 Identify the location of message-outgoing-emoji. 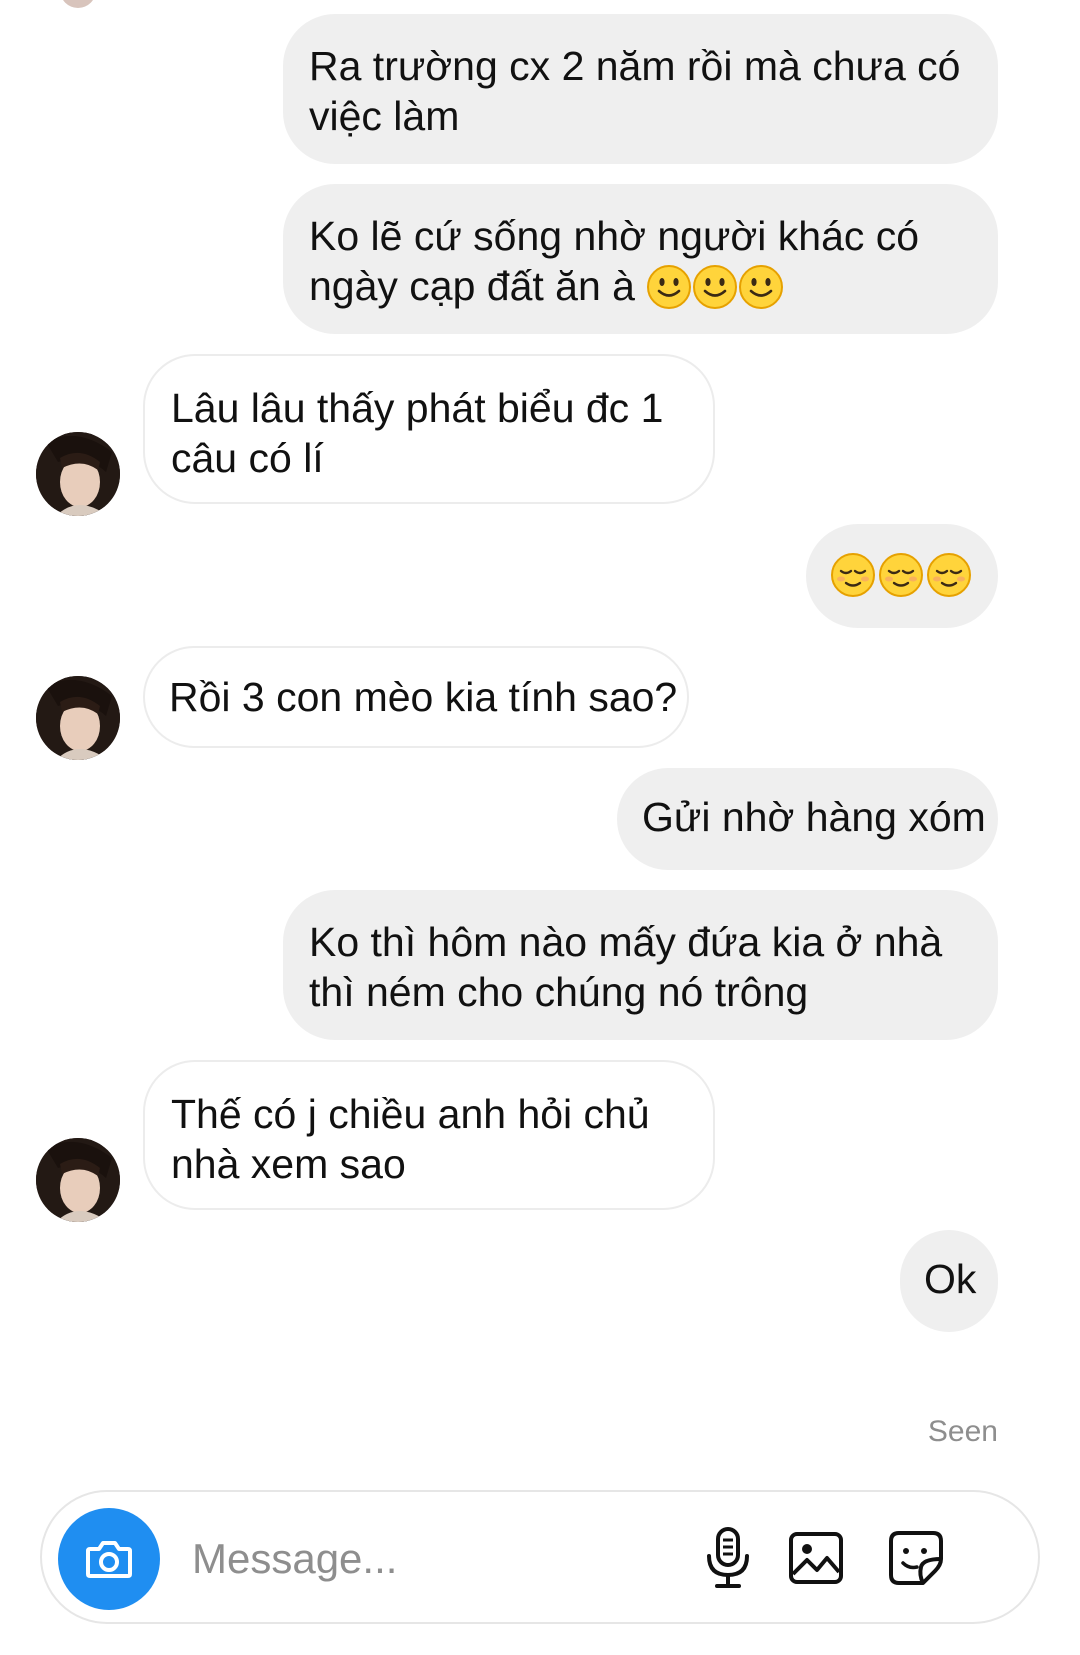
(902, 576).